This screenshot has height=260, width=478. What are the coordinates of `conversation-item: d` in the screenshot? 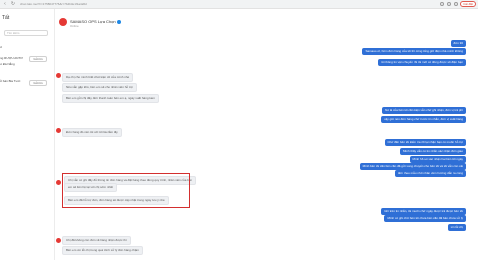 It's located at (1, 47).